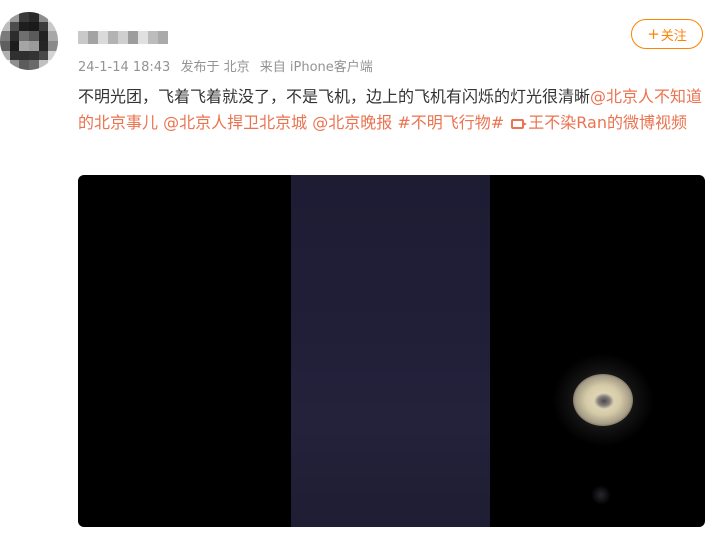 The image size is (720, 542). Describe the element at coordinates (124, 67) in the screenshot. I see `post-time: 24-1-14 18:43` at that location.